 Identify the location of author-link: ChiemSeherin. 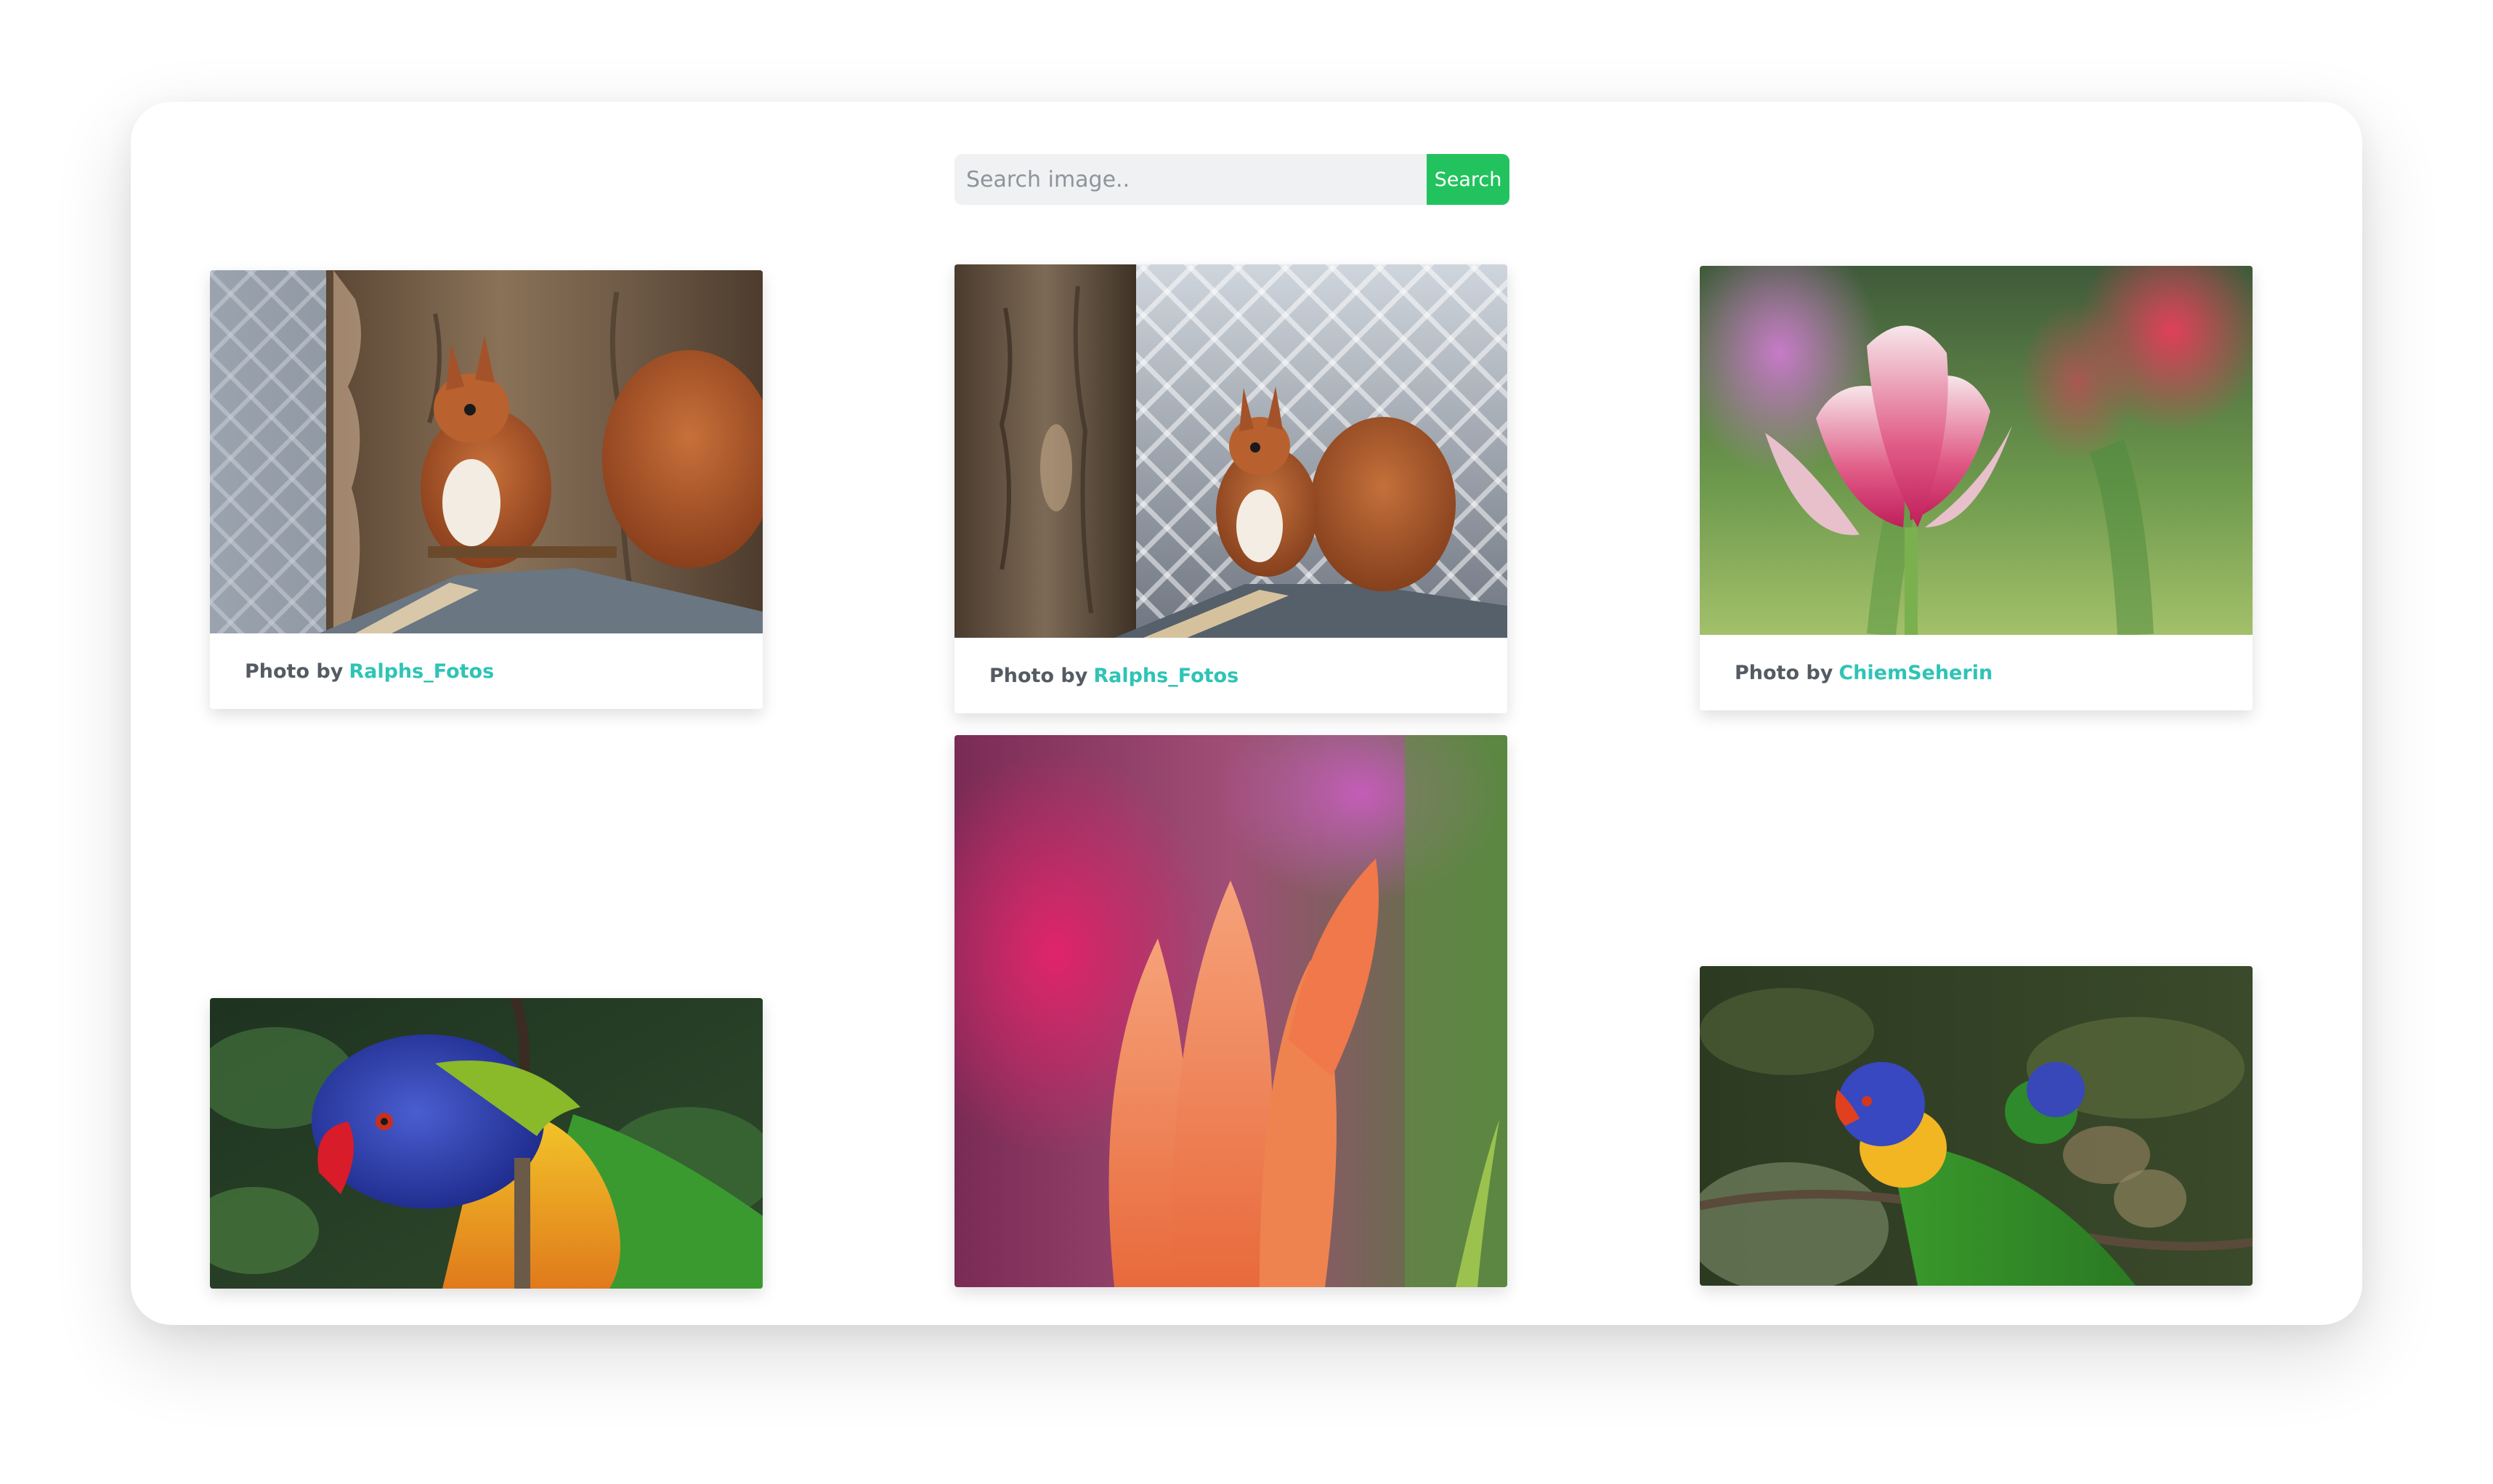
(1916, 673).